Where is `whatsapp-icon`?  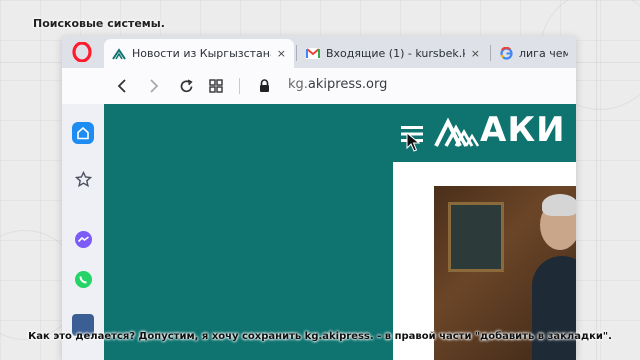 whatsapp-icon is located at coordinates (83, 279).